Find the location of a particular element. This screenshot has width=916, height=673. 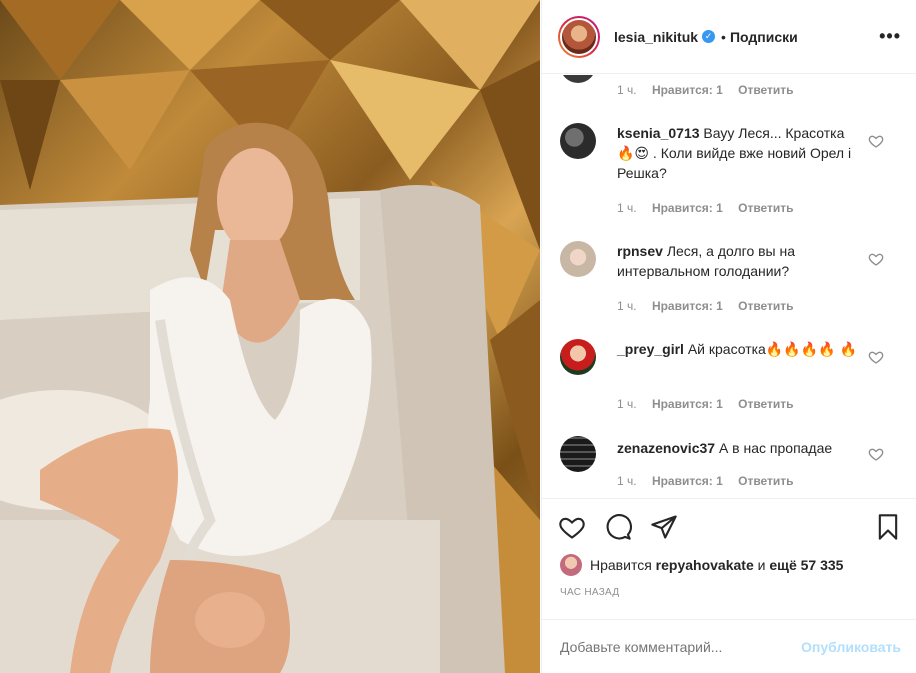

verified-icon: ✓ is located at coordinates (709, 36).